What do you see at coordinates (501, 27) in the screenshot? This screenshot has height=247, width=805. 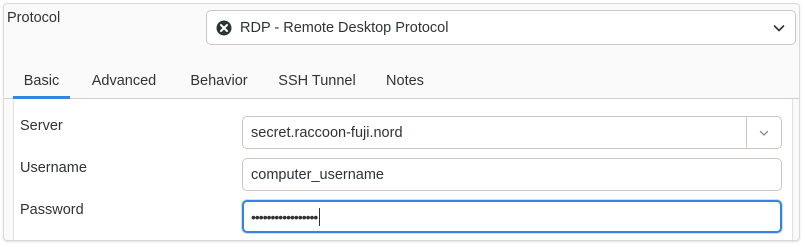 I see `protocol-dropdown: RDP - Remote Desktop Protocol` at bounding box center [501, 27].